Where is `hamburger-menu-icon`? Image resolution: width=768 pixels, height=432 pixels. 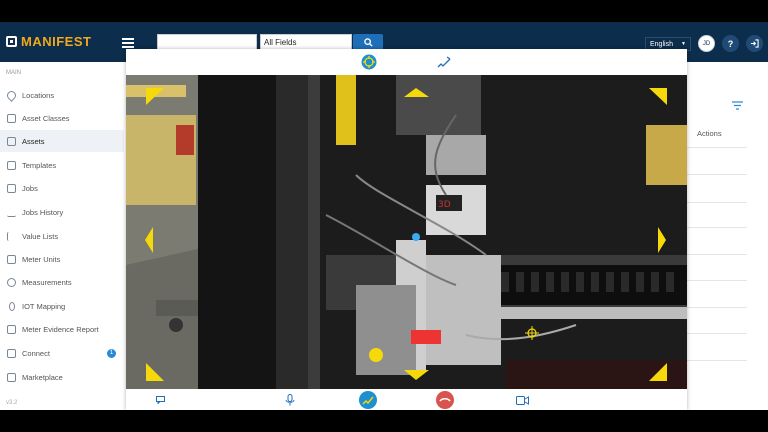 hamburger-menu-icon is located at coordinates (128, 43).